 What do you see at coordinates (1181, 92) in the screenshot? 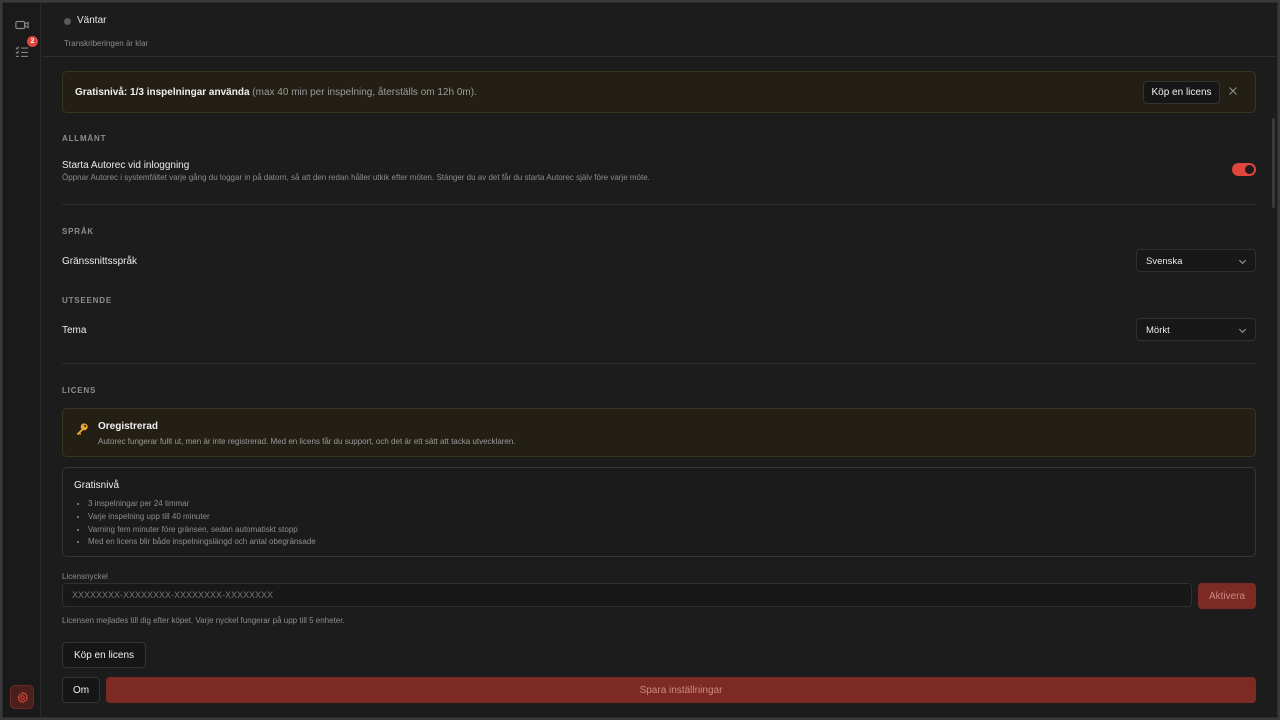
I see `notice-buy-license-button: Köp en licens` at bounding box center [1181, 92].